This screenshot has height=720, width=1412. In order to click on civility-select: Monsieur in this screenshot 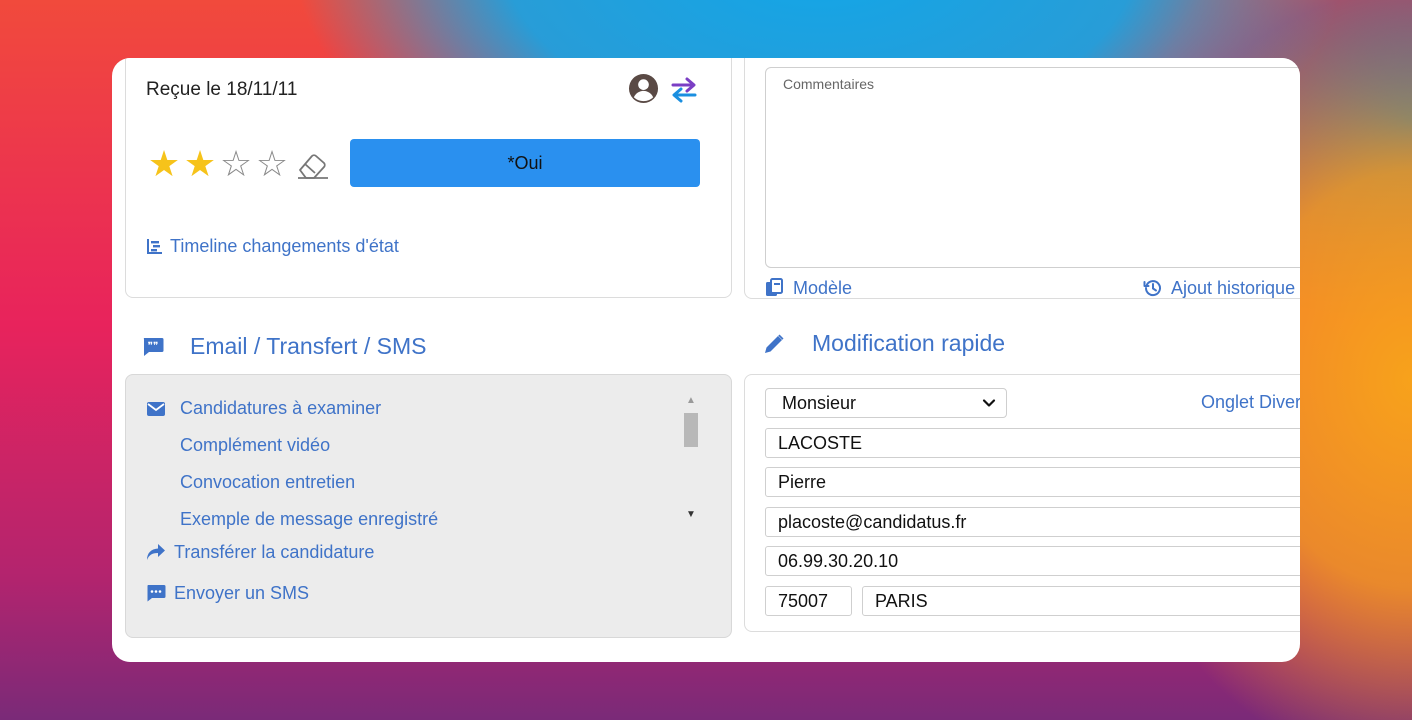, I will do `click(886, 403)`.